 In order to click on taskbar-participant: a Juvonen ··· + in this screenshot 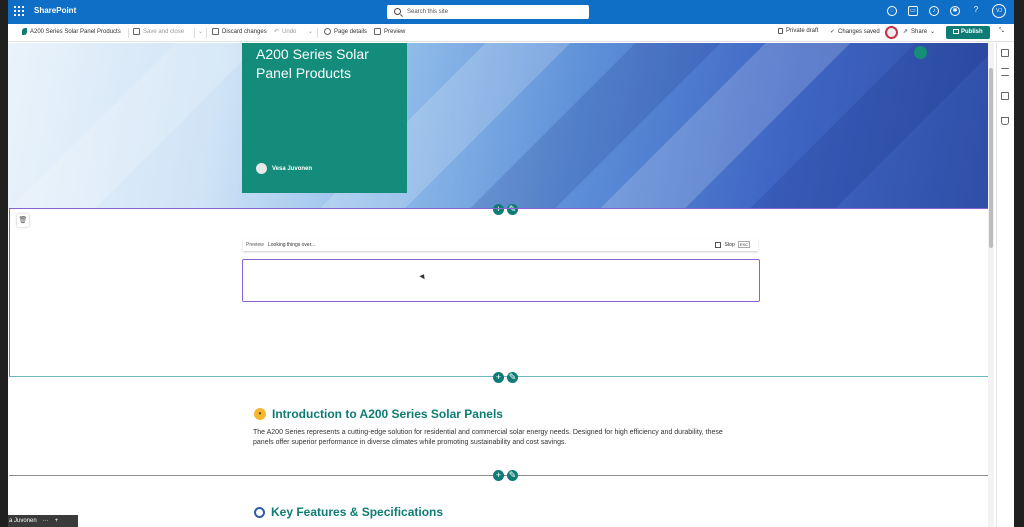, I will do `click(43, 521)`.